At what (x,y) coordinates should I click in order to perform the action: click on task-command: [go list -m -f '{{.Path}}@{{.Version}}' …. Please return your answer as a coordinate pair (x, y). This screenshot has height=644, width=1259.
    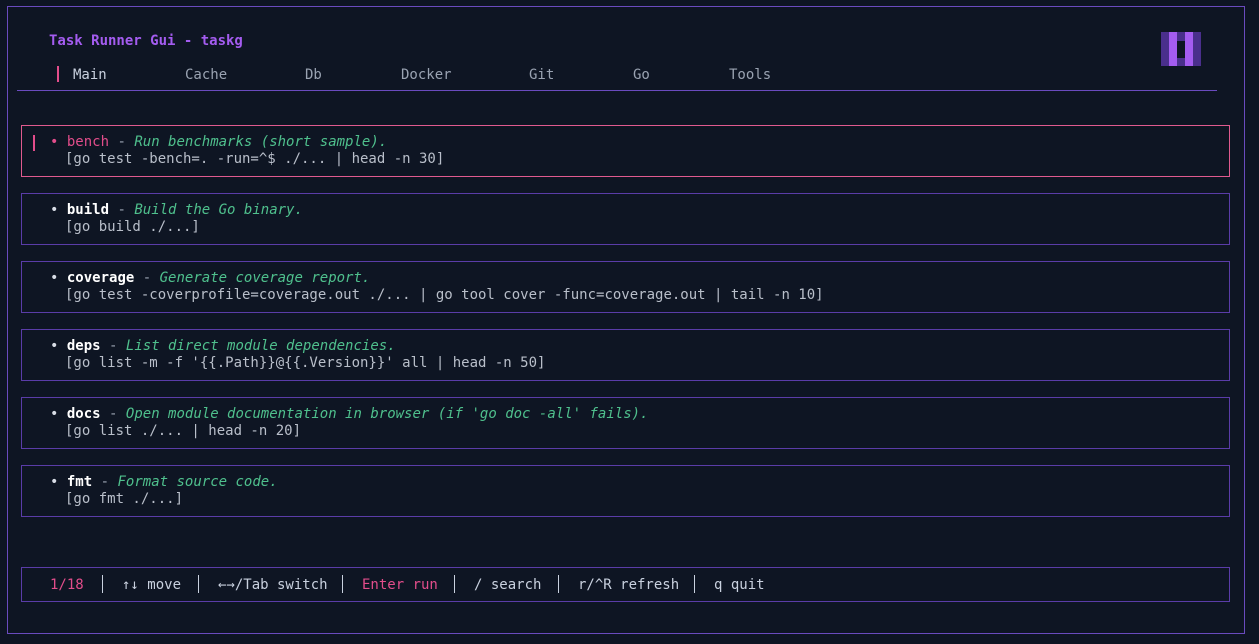
    Looking at the image, I should click on (305, 363).